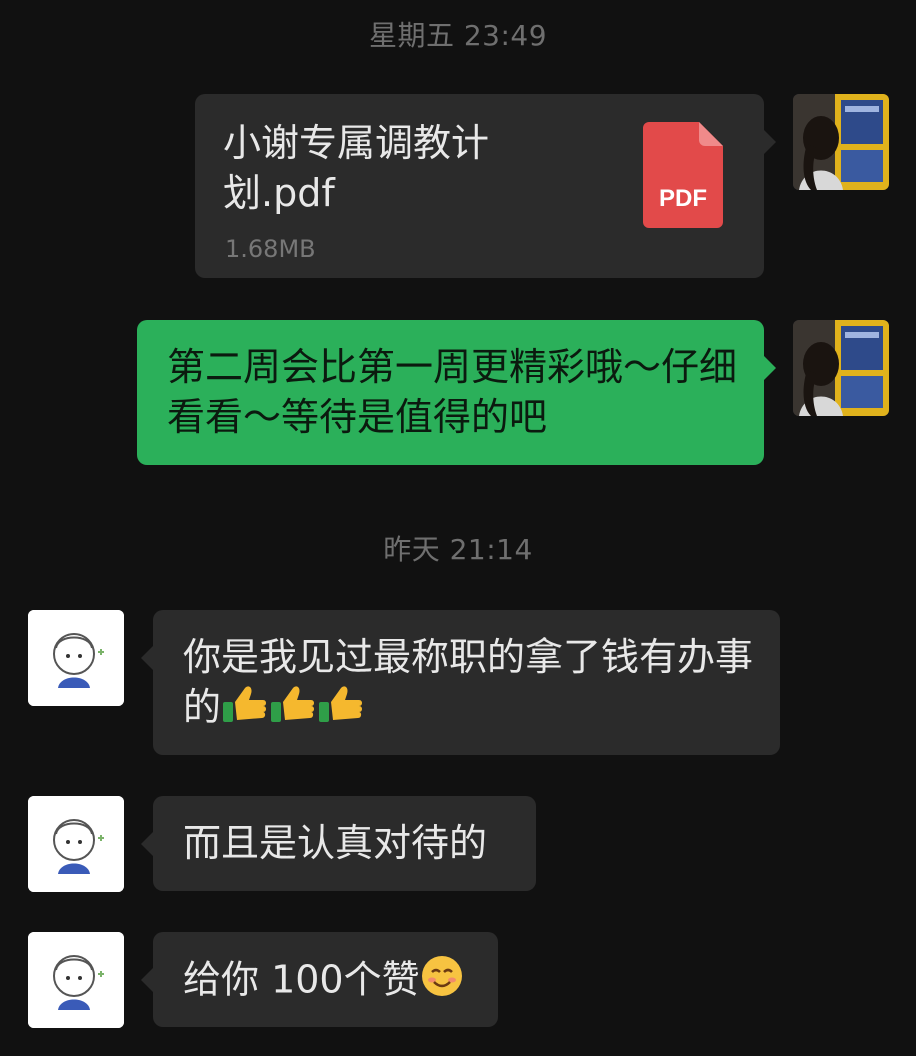 The width and height of the screenshot is (916, 1056). I want to click on pdf-file-icon: PDF, so click(683, 175).